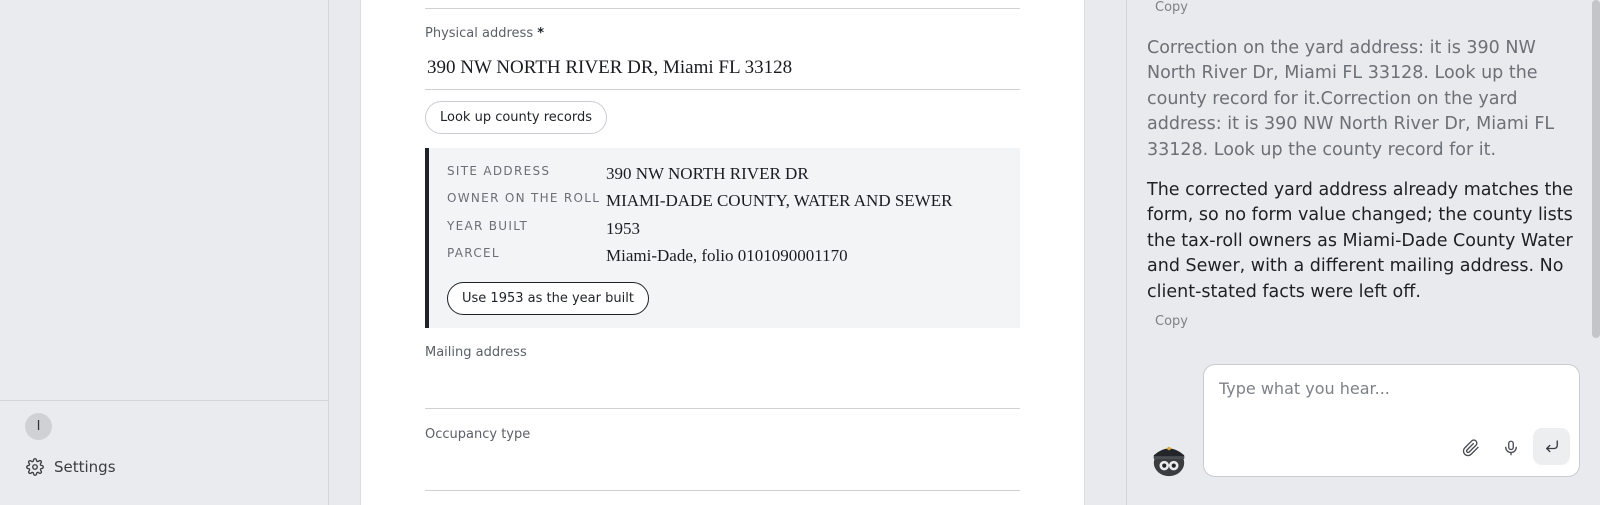  What do you see at coordinates (722, 469) in the screenshot?
I see `occupancy-type-field` at bounding box center [722, 469].